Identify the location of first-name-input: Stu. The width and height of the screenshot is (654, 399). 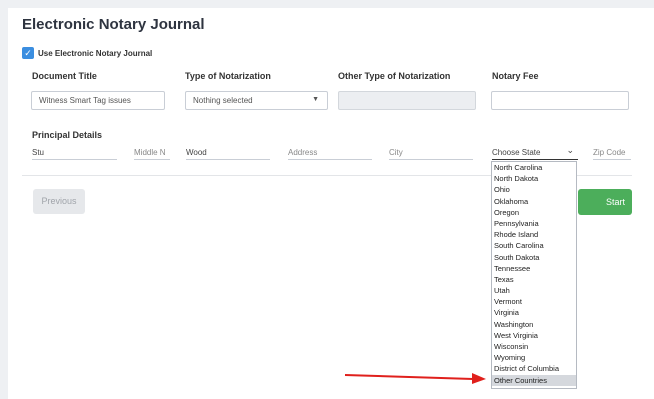
(74, 154).